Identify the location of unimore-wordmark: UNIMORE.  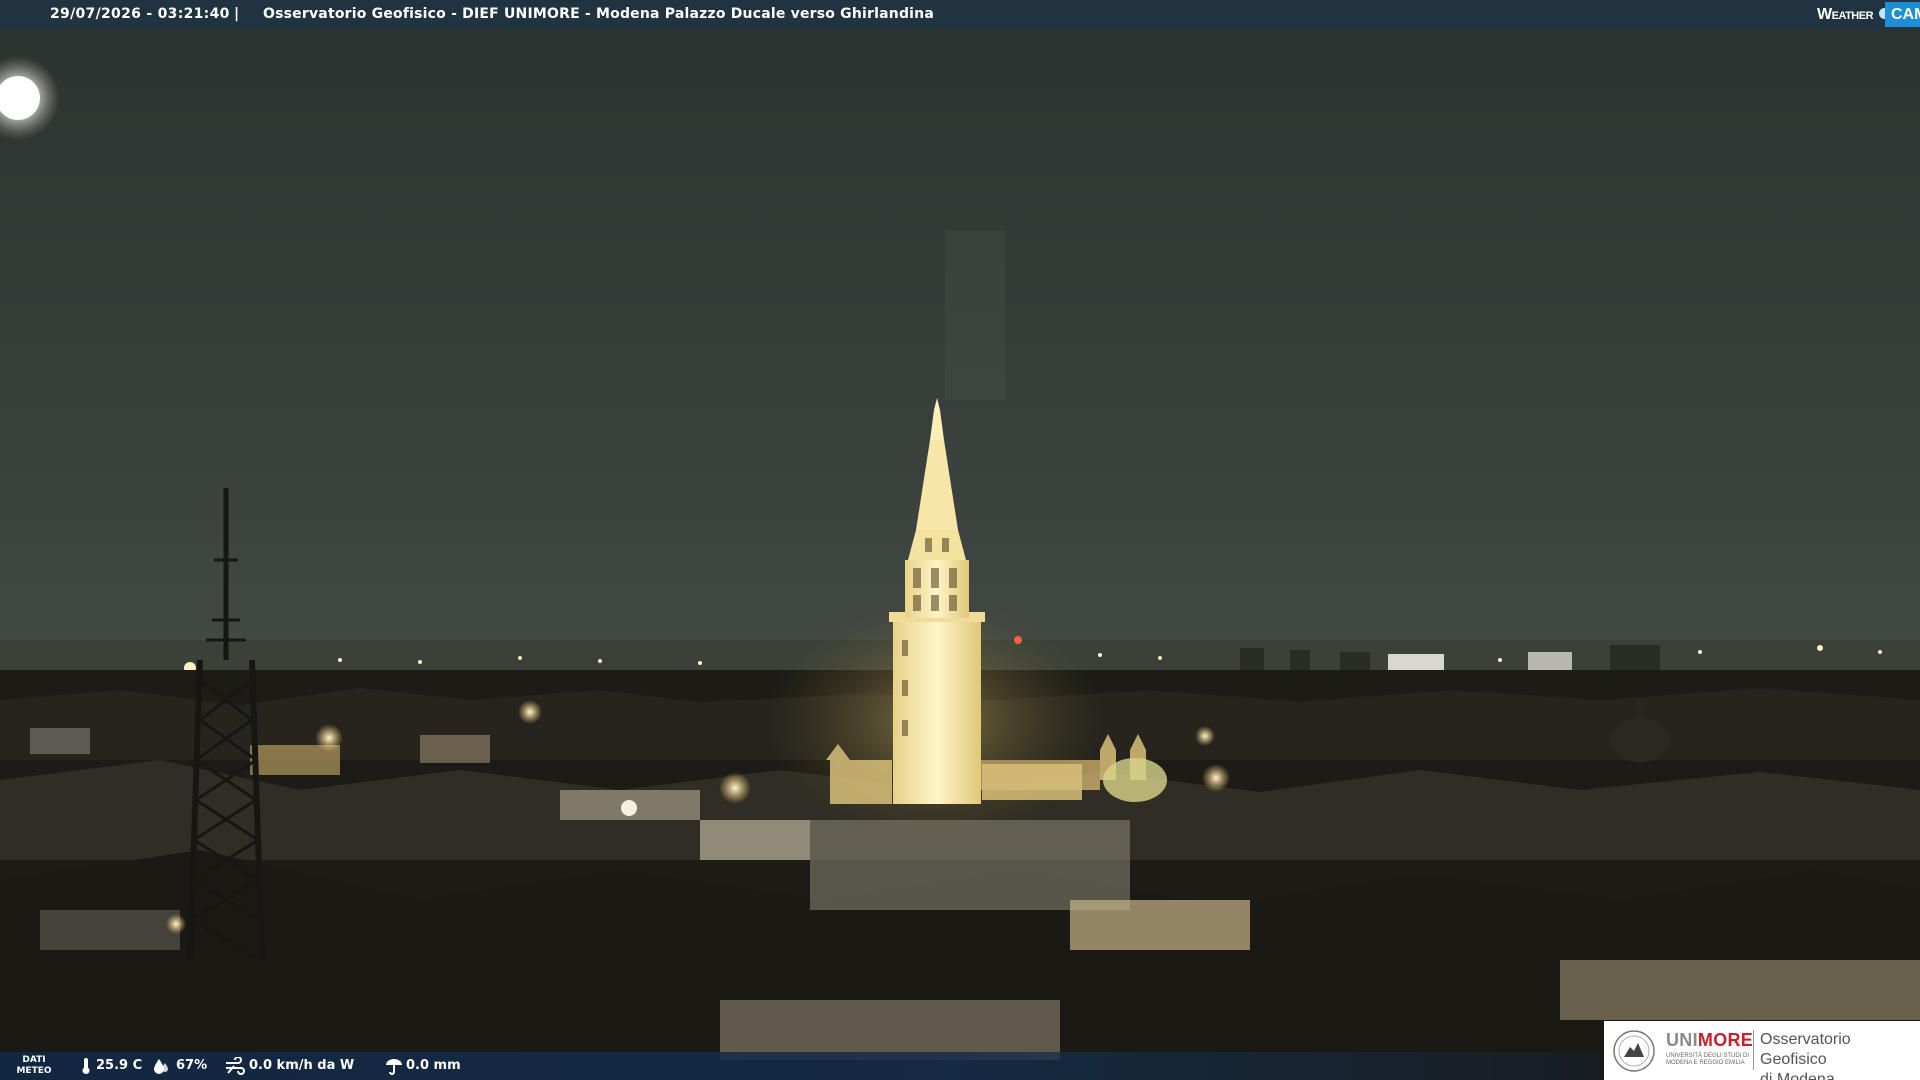
(1710, 1040).